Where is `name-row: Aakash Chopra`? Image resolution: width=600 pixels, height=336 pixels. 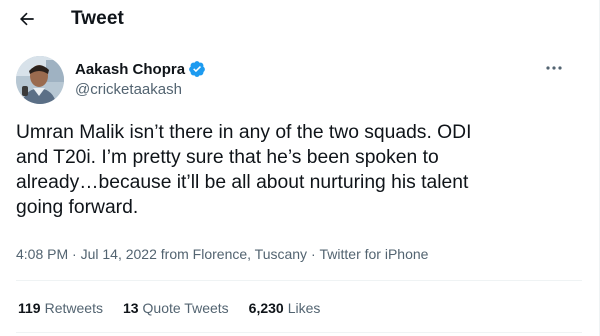
name-row: Aakash Chopra is located at coordinates (140, 69).